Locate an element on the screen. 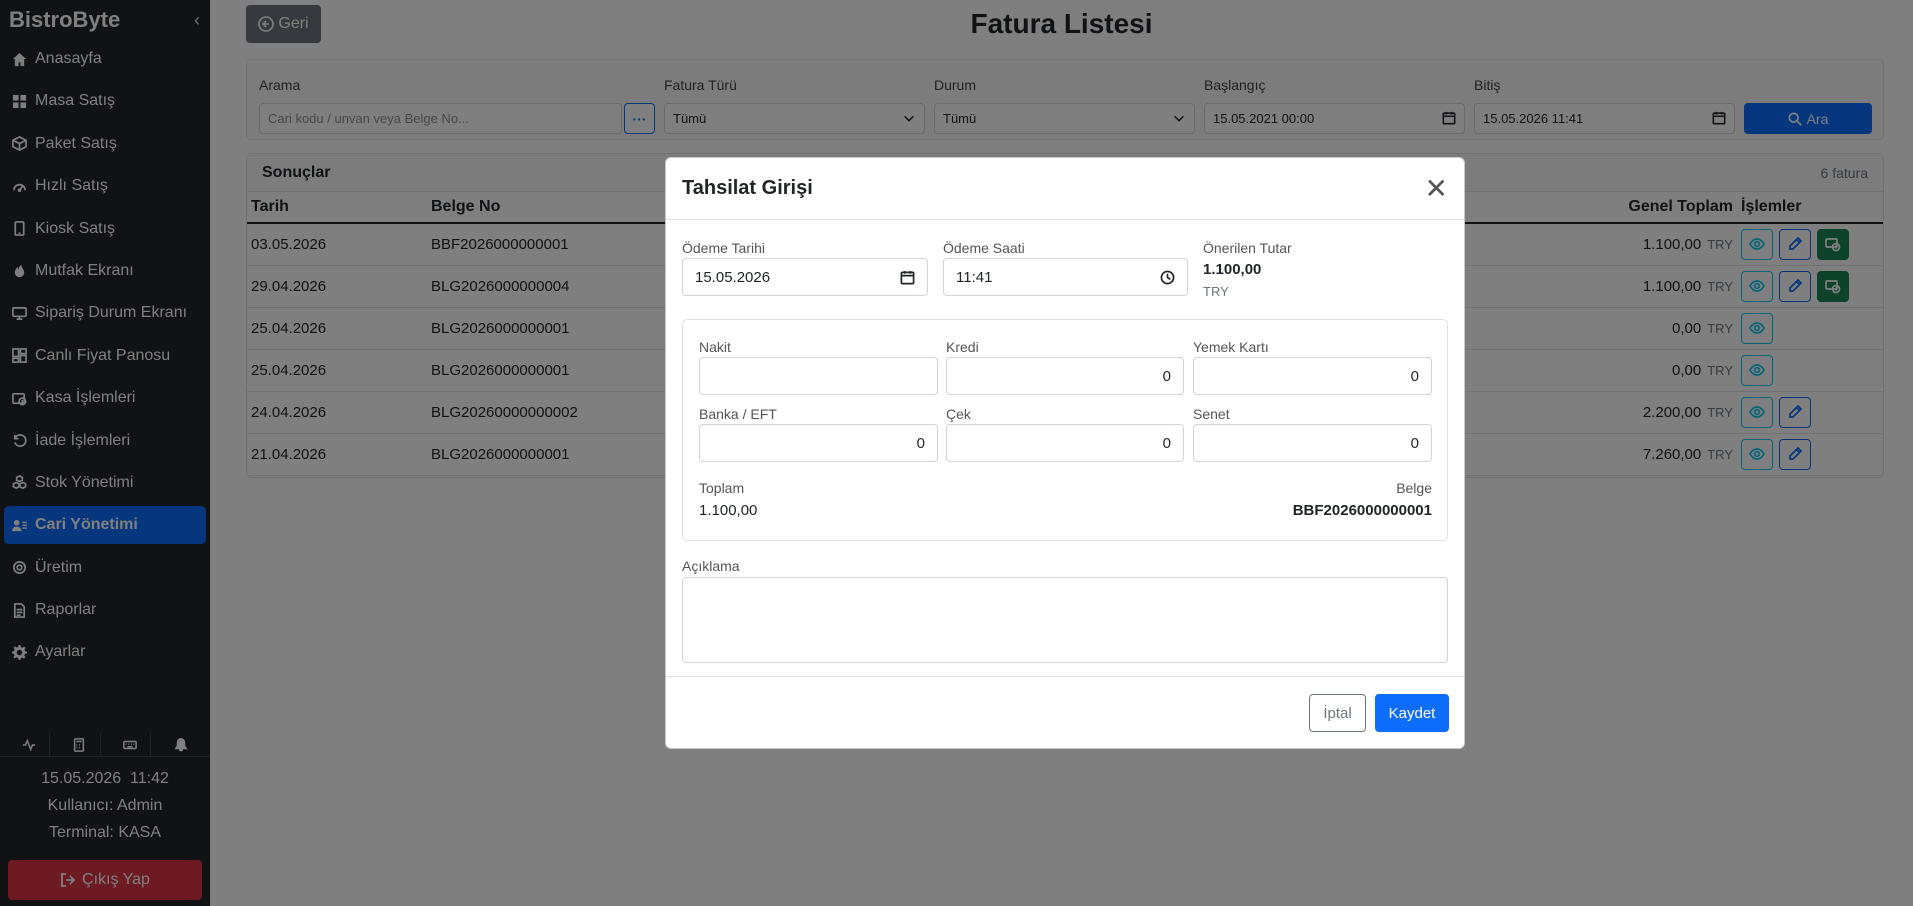  payment-date-label: Ödeme Tarihi is located at coordinates (724, 248).